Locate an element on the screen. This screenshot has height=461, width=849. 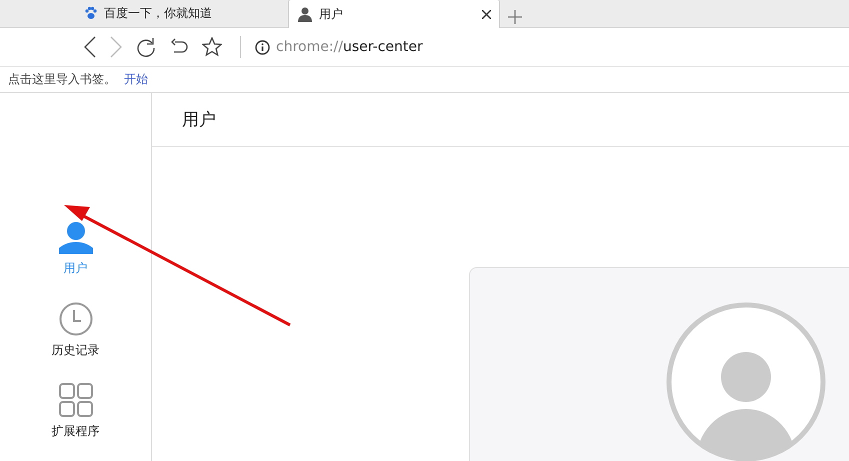
sidebar-item: 历史记录 is located at coordinates (76, 336).